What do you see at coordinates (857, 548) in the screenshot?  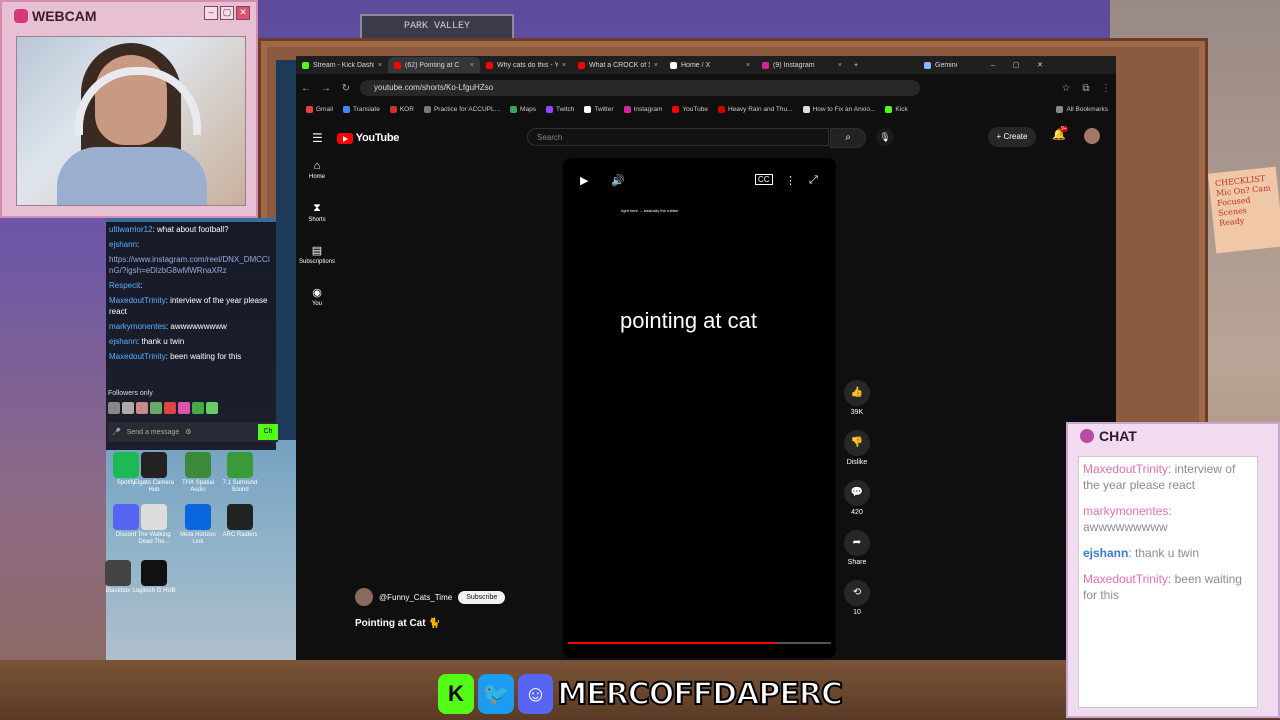 I see `share-button: ➦ Share` at bounding box center [857, 548].